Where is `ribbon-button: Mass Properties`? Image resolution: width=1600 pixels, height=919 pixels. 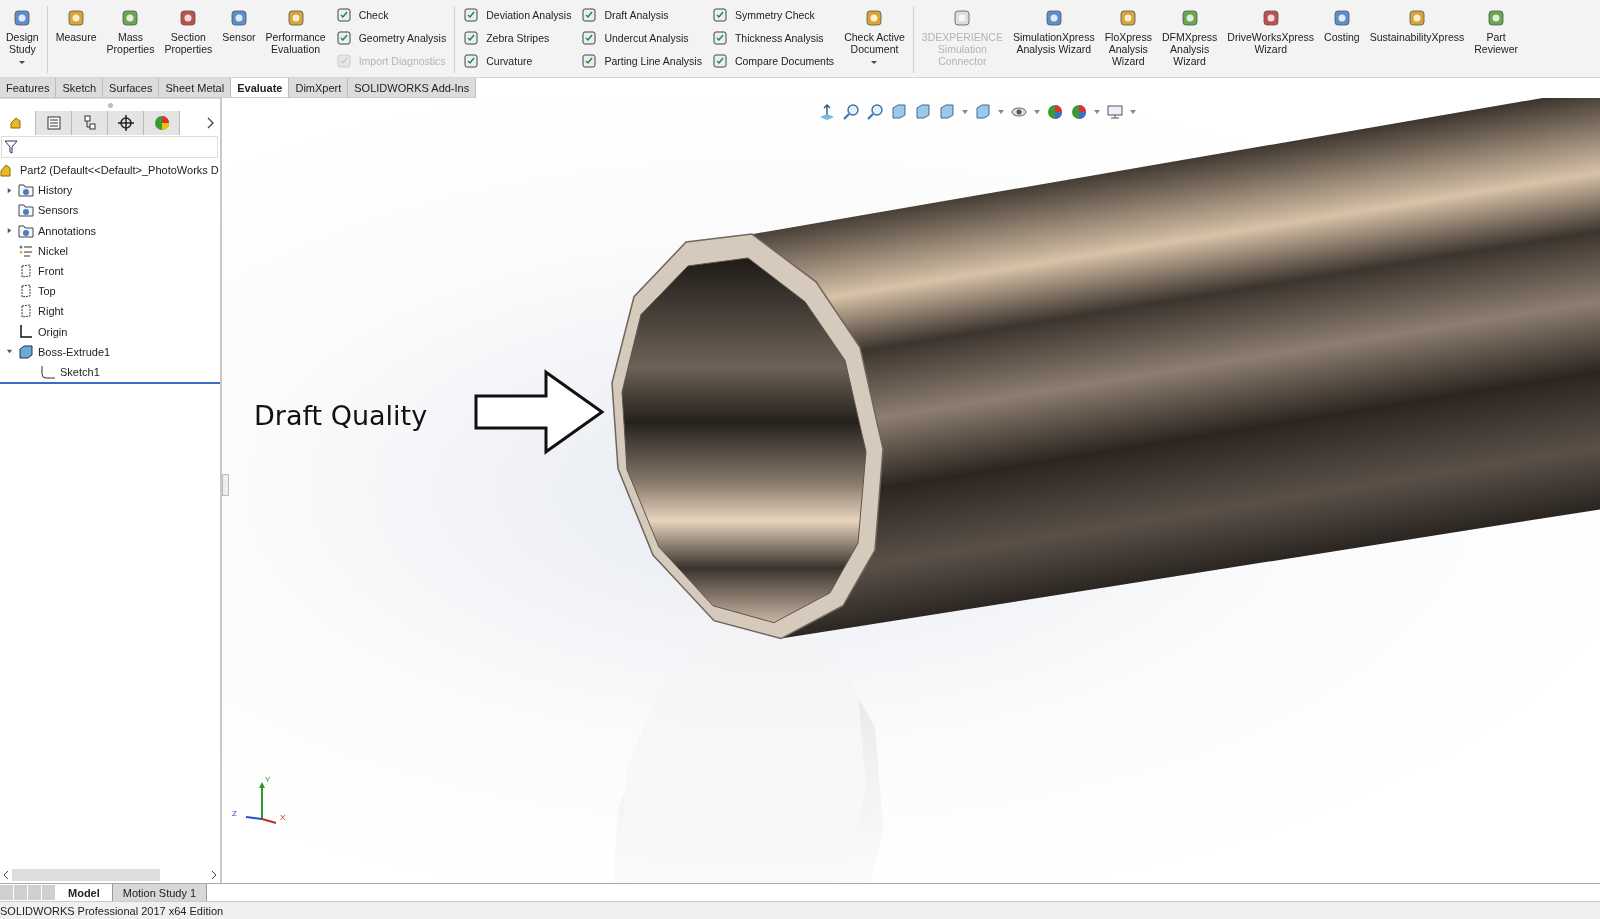
ribbon-button: Mass Properties is located at coordinates (130, 29).